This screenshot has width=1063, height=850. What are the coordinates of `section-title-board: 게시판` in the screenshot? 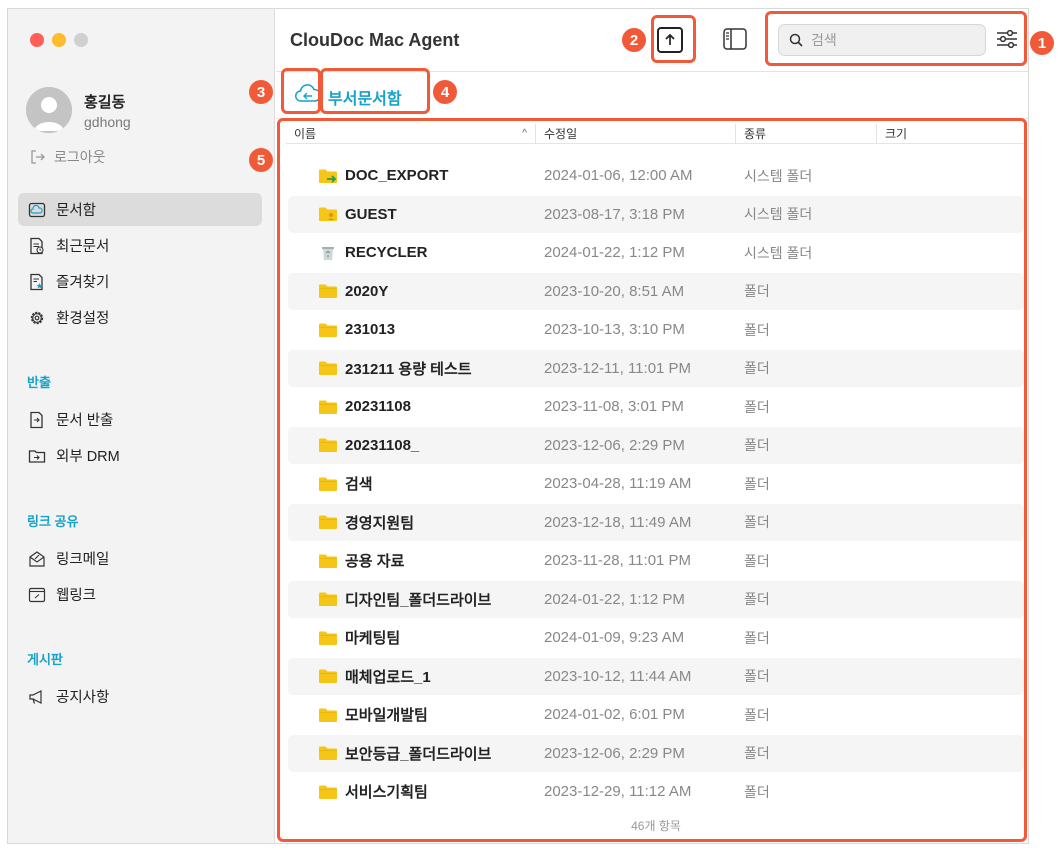 It's located at (45, 659).